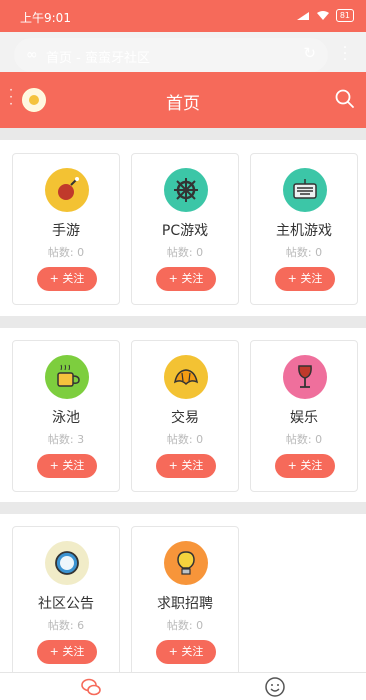 The height and width of the screenshot is (700, 366). I want to click on wine-icon, so click(305, 377).